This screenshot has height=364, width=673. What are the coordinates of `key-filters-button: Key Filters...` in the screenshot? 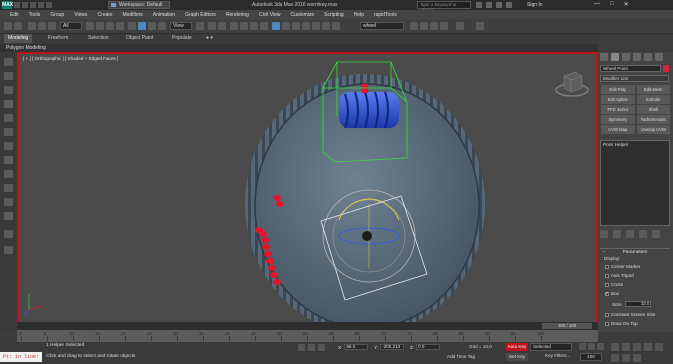 It's located at (558, 355).